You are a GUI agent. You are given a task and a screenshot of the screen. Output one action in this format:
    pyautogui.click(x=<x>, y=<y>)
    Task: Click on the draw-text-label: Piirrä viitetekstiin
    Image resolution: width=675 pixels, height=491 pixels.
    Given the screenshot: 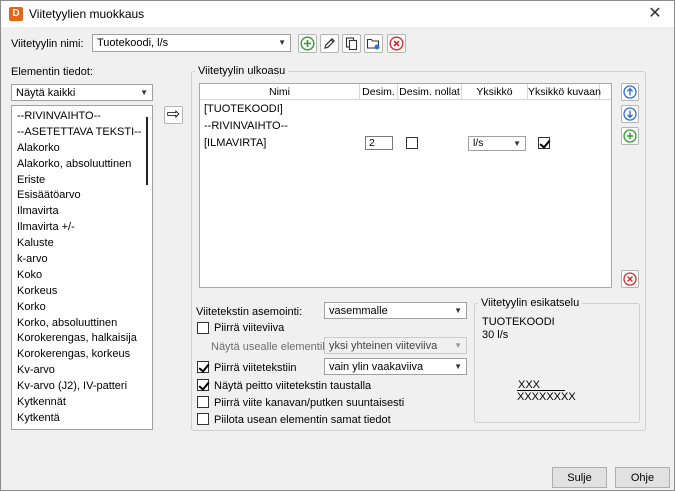 What is the action you would take?
    pyautogui.click(x=255, y=368)
    